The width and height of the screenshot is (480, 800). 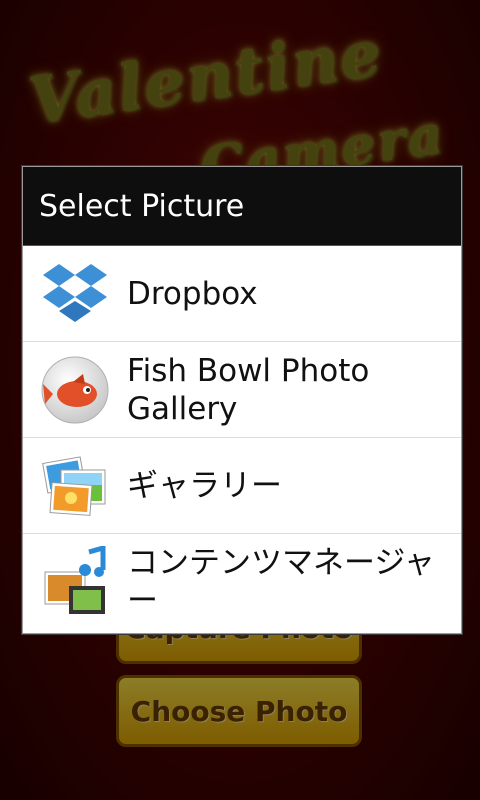 What do you see at coordinates (75, 486) in the screenshot?
I see `gallery-icon` at bounding box center [75, 486].